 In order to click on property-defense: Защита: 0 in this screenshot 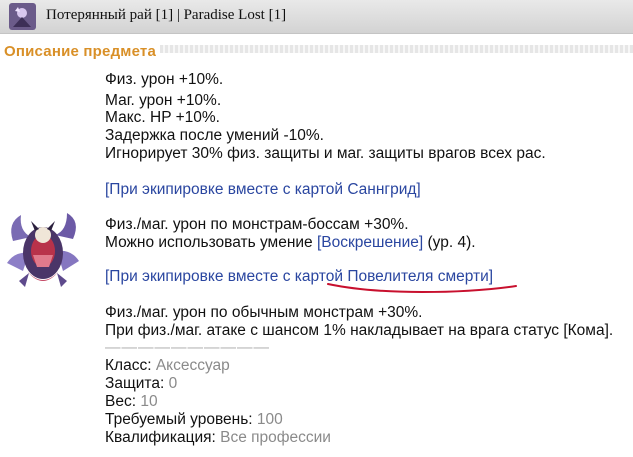, I will do `click(141, 384)`.